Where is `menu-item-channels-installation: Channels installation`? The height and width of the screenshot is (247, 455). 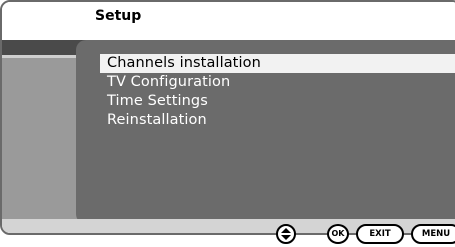
menu-item-channels-installation: Channels installation is located at coordinates (277, 63).